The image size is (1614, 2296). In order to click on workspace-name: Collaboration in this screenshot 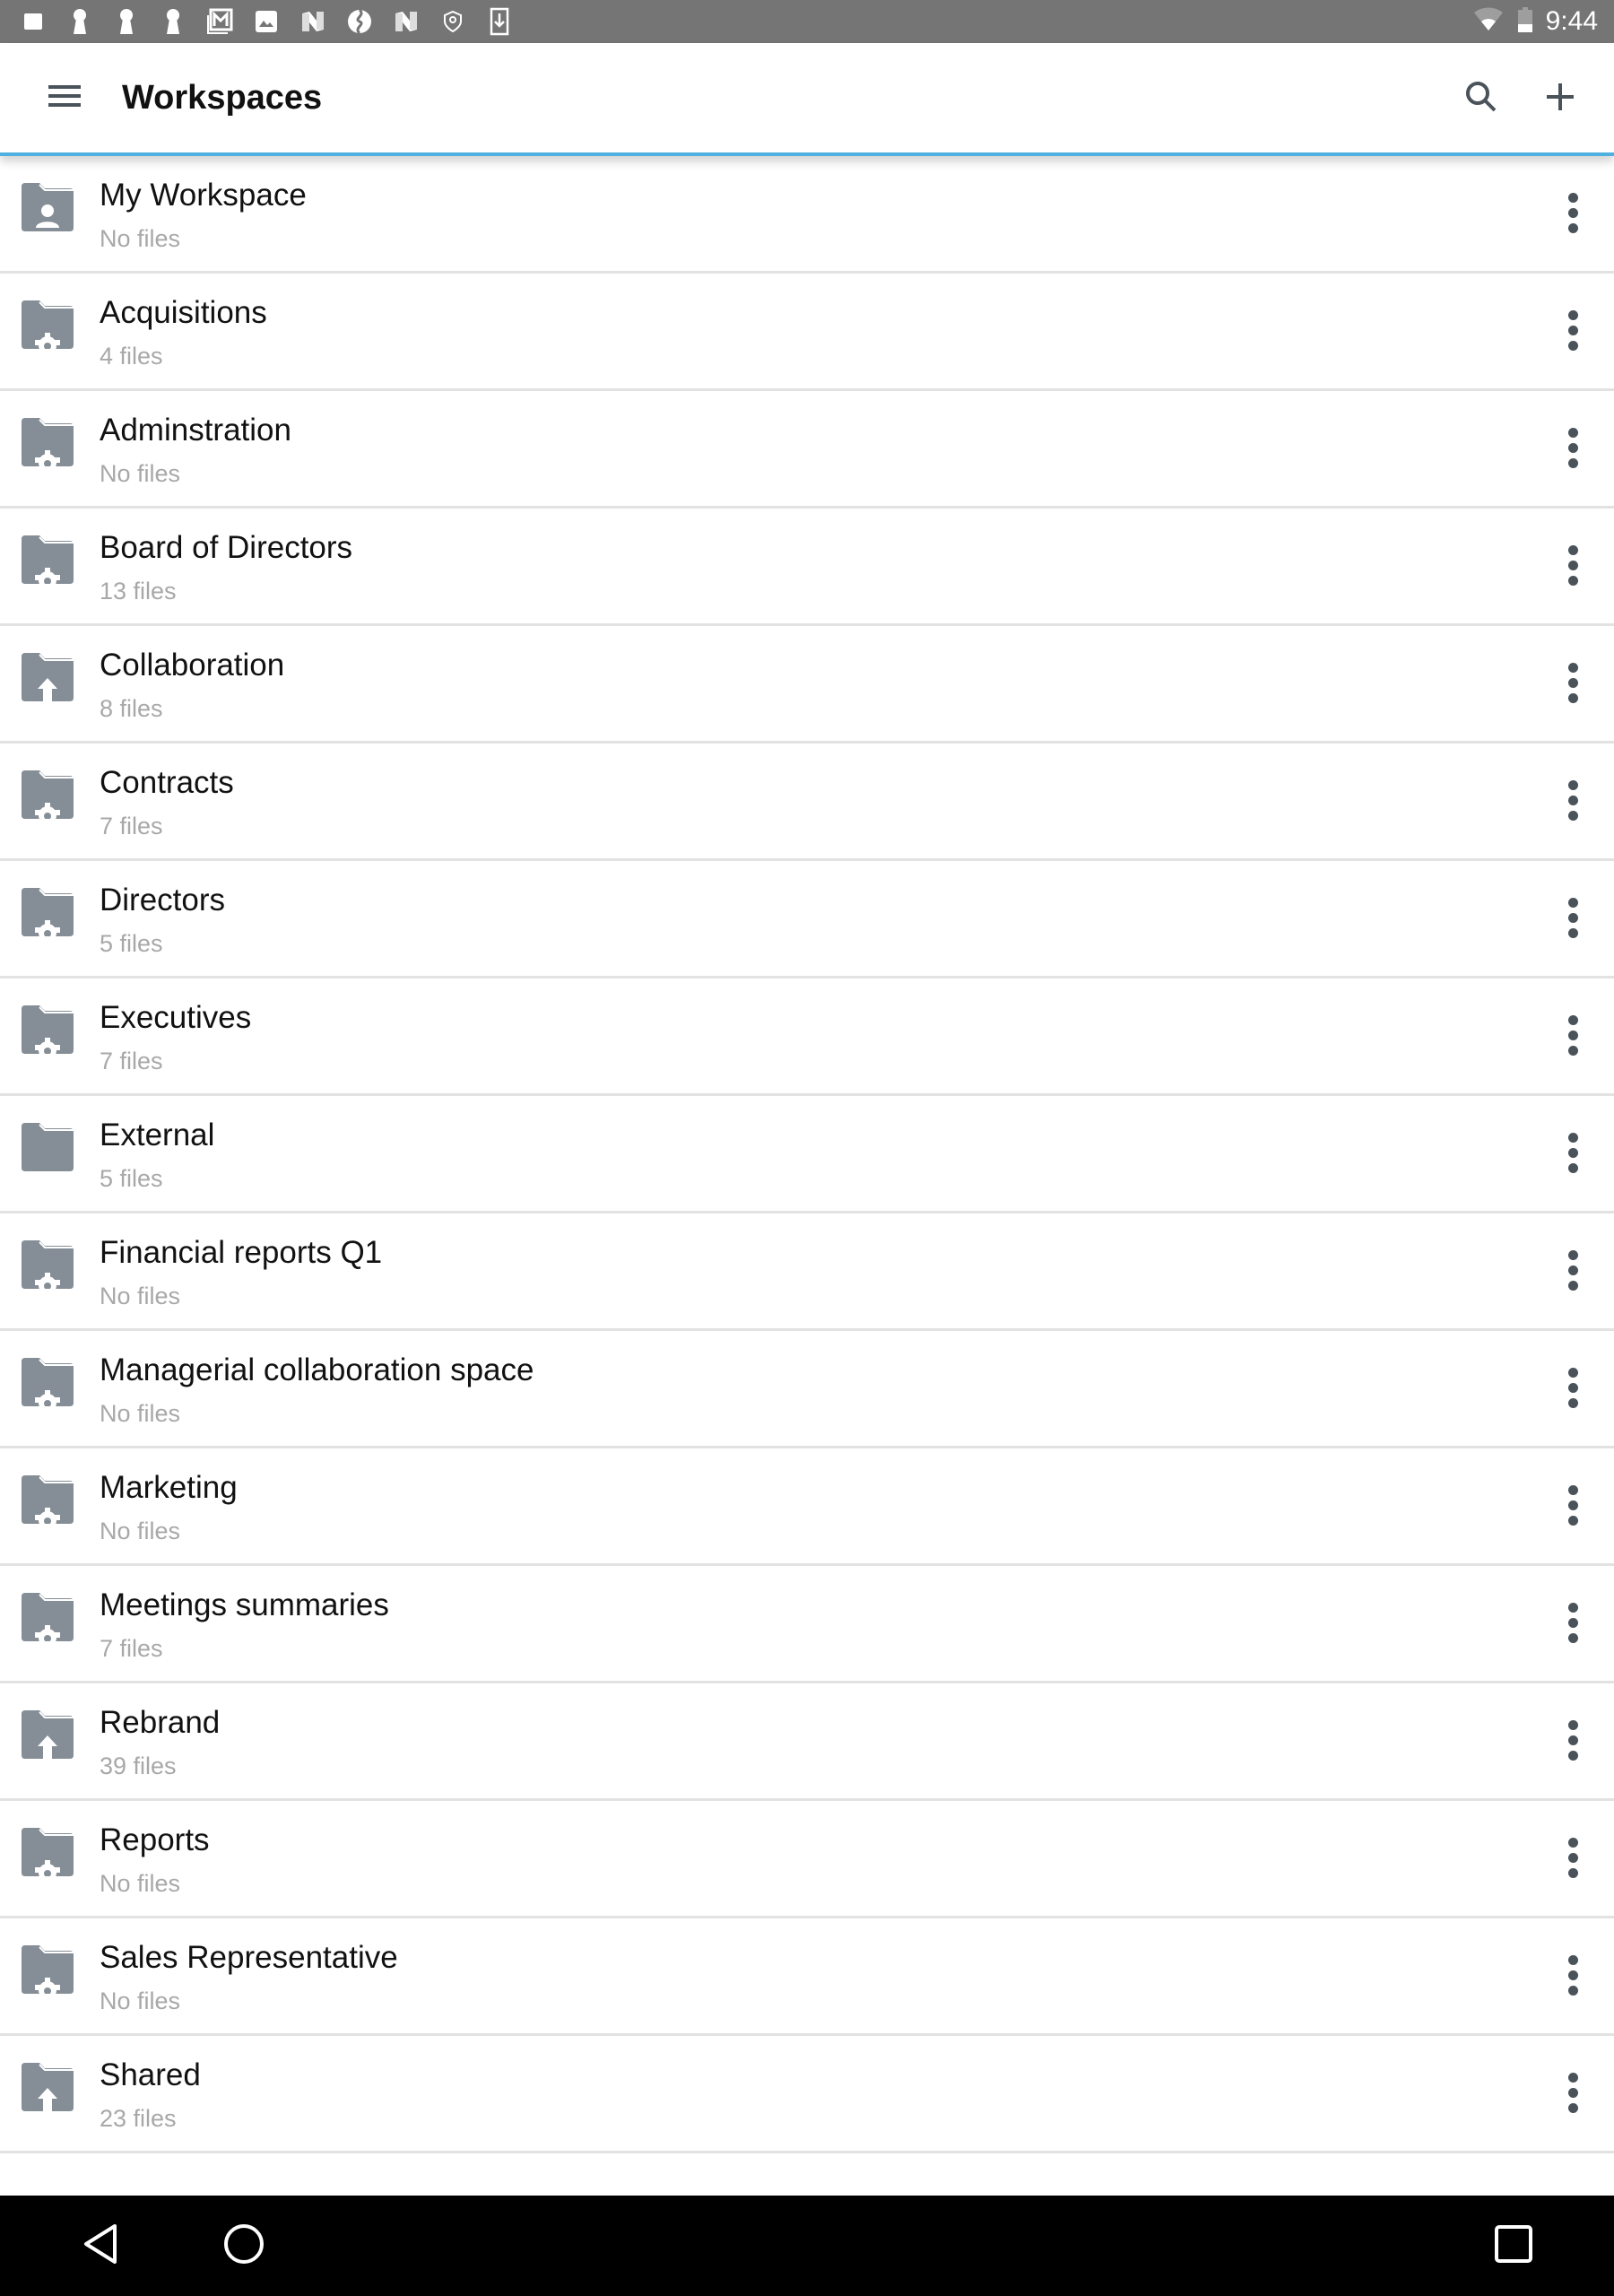, I will do `click(192, 665)`.